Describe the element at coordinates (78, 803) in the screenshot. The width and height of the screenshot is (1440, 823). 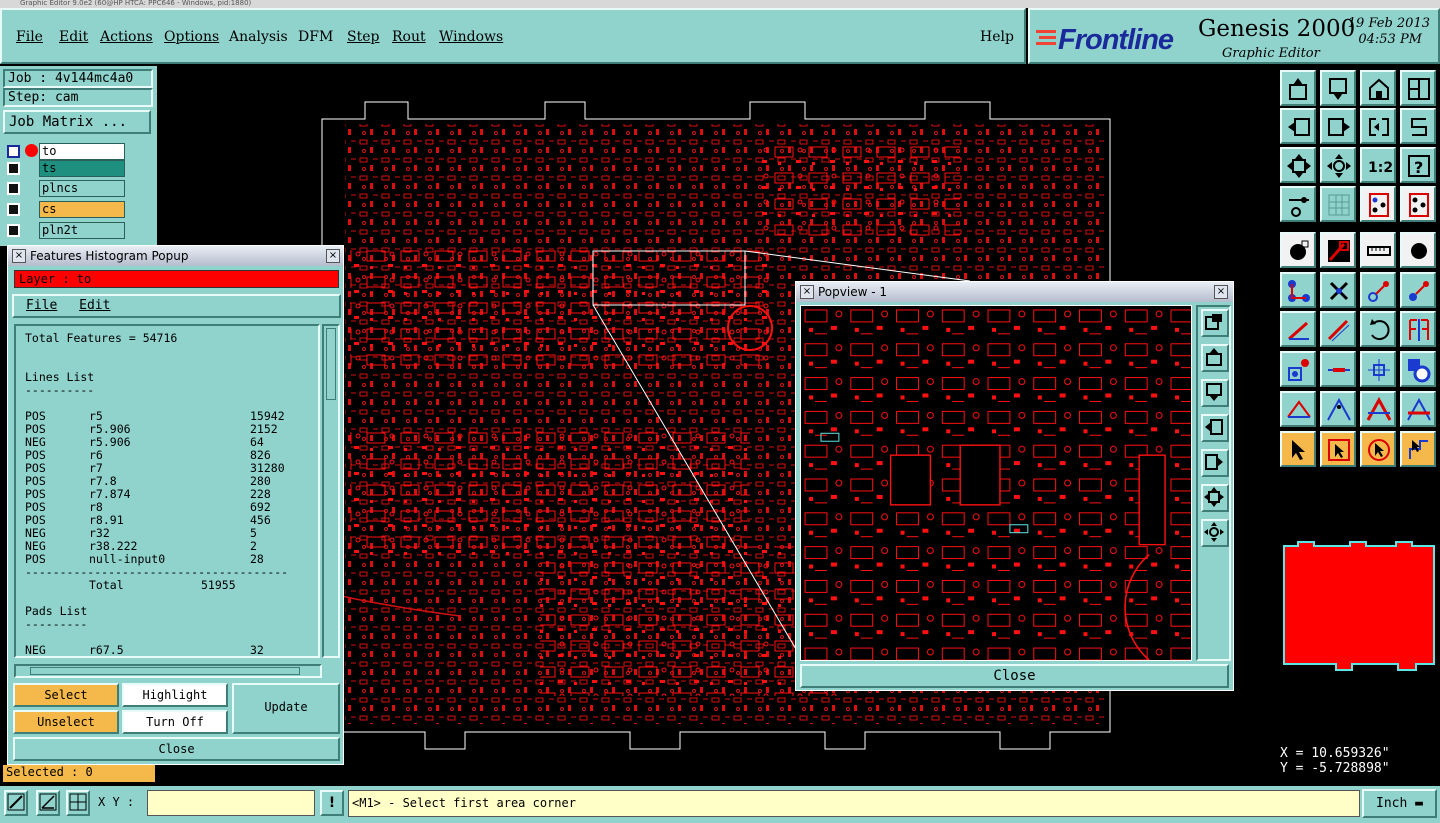
I see `snap-grid-icon` at that location.